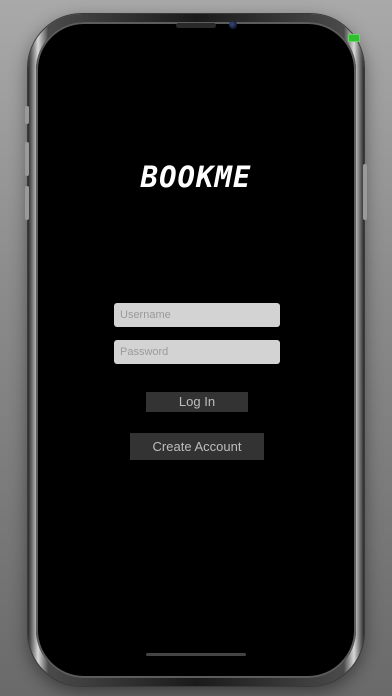  Describe the element at coordinates (196, 25) in the screenshot. I see `speaker-grille` at that location.